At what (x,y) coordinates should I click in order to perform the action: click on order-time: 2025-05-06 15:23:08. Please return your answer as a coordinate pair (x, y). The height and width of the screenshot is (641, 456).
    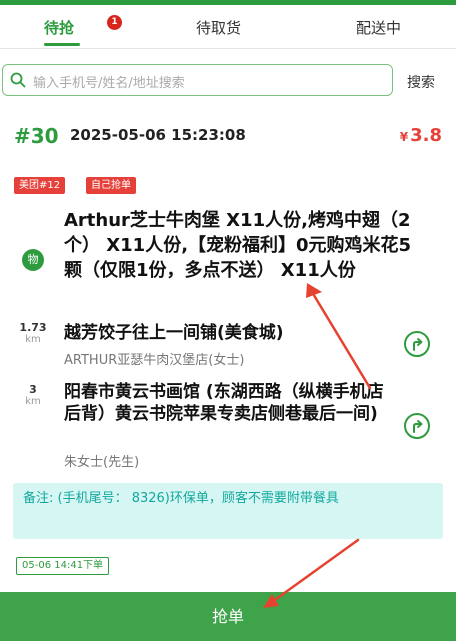
    Looking at the image, I should click on (158, 135).